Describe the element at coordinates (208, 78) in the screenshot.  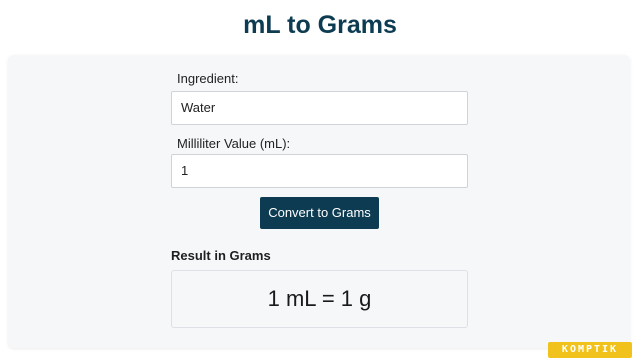
I see `ingredient-label: Ingredient:` at that location.